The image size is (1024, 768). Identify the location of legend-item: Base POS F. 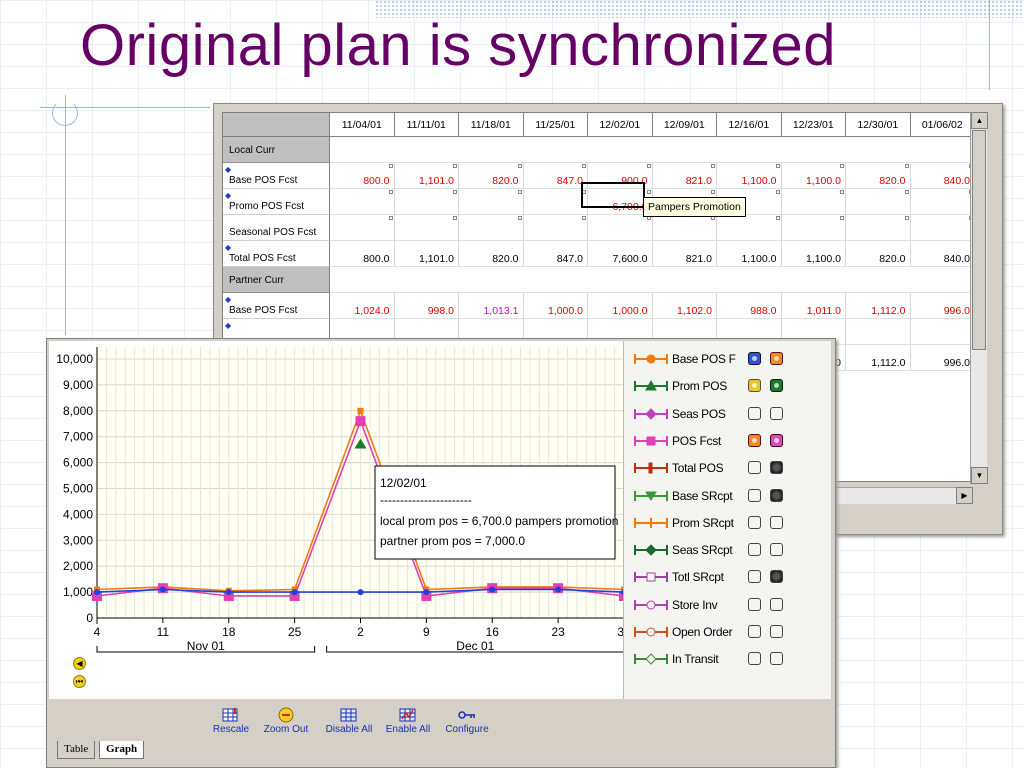
(728, 360).